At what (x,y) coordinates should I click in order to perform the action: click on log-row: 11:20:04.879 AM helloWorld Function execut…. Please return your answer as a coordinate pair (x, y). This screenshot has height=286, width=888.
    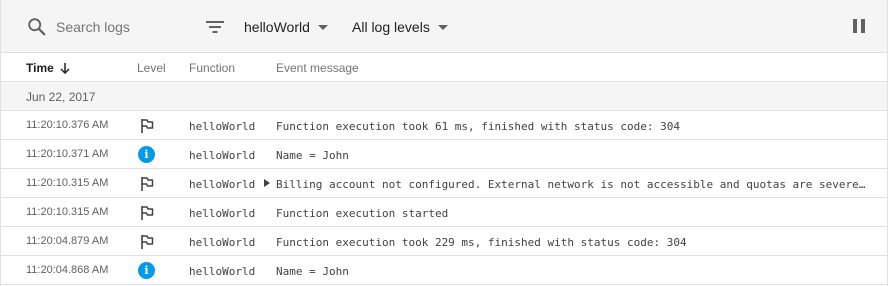
    Looking at the image, I should click on (444, 241).